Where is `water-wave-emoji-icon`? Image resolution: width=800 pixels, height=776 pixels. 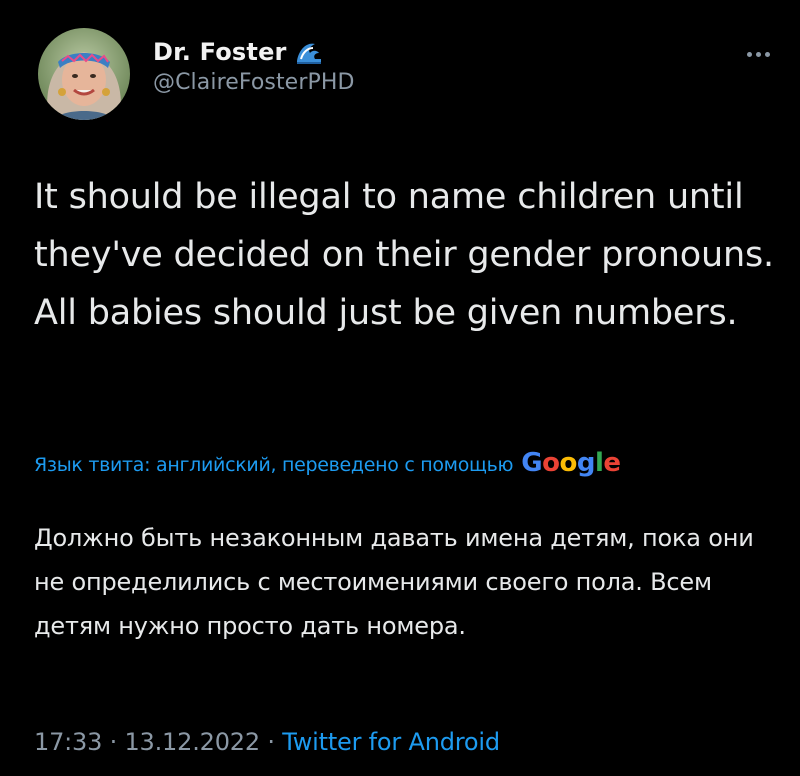
water-wave-emoji-icon is located at coordinates (309, 52).